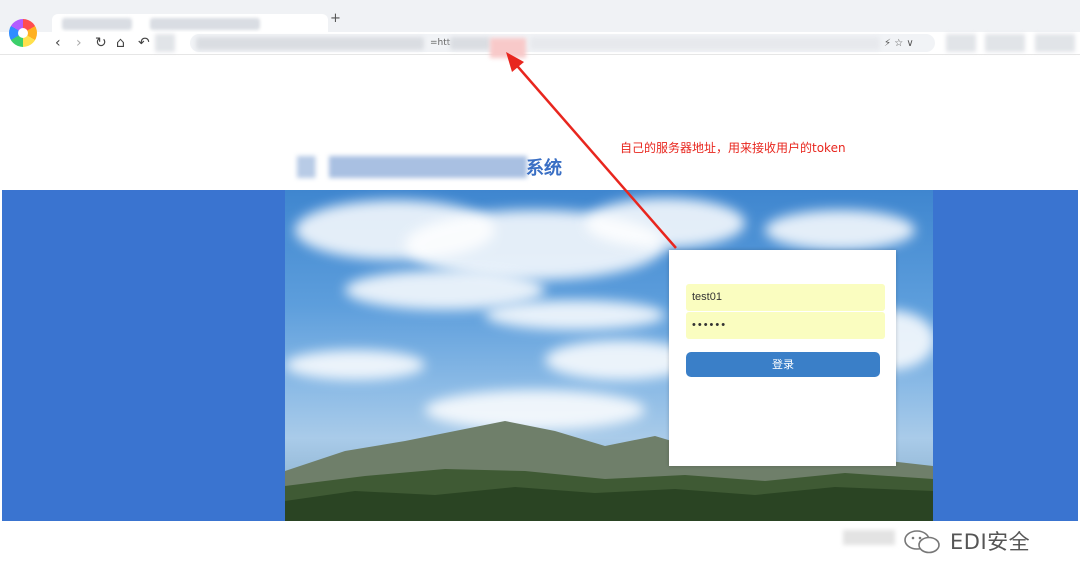  Describe the element at coordinates (785, 325) in the screenshot. I see `password-input` at that location.